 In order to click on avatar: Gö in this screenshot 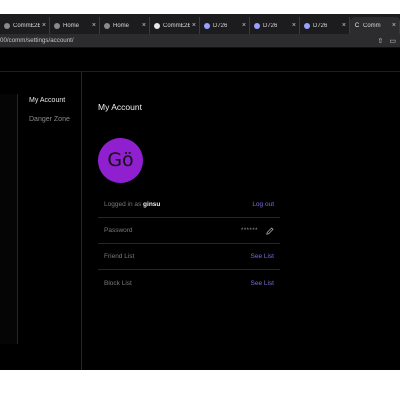, I will do `click(120, 160)`.